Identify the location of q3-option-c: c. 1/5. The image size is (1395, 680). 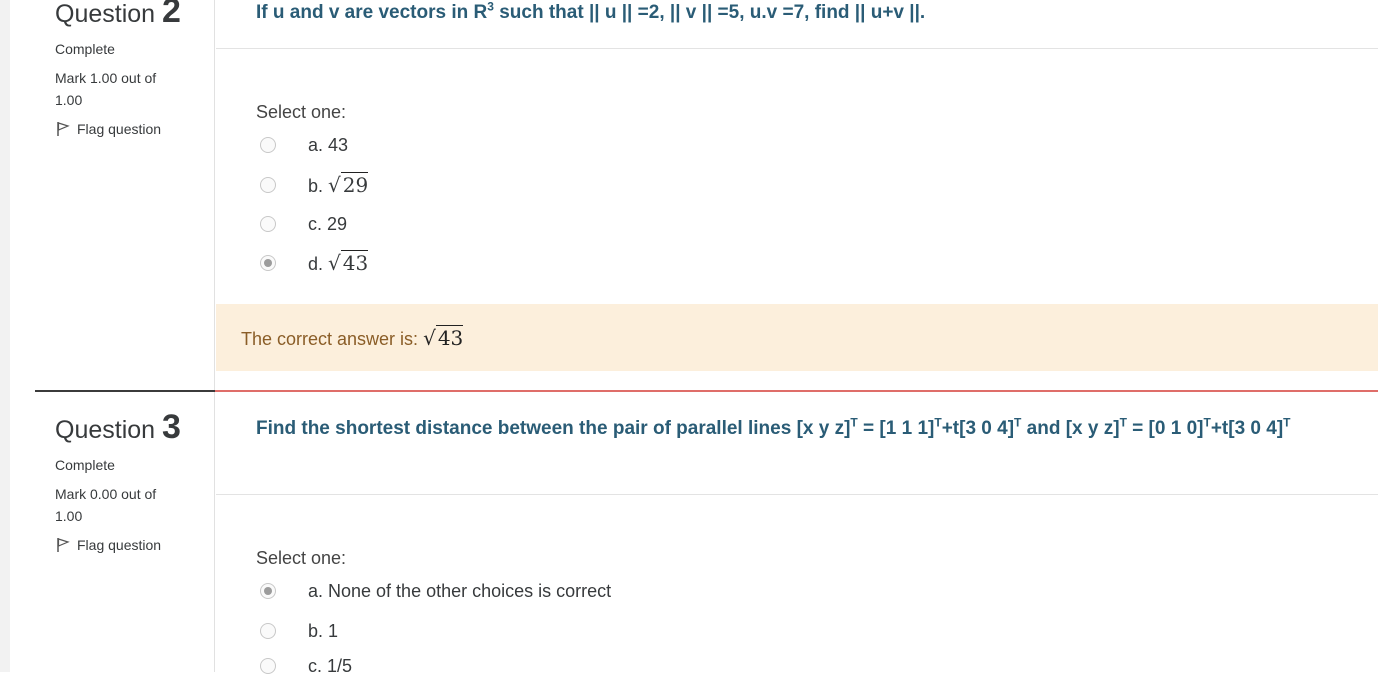
(306, 666).